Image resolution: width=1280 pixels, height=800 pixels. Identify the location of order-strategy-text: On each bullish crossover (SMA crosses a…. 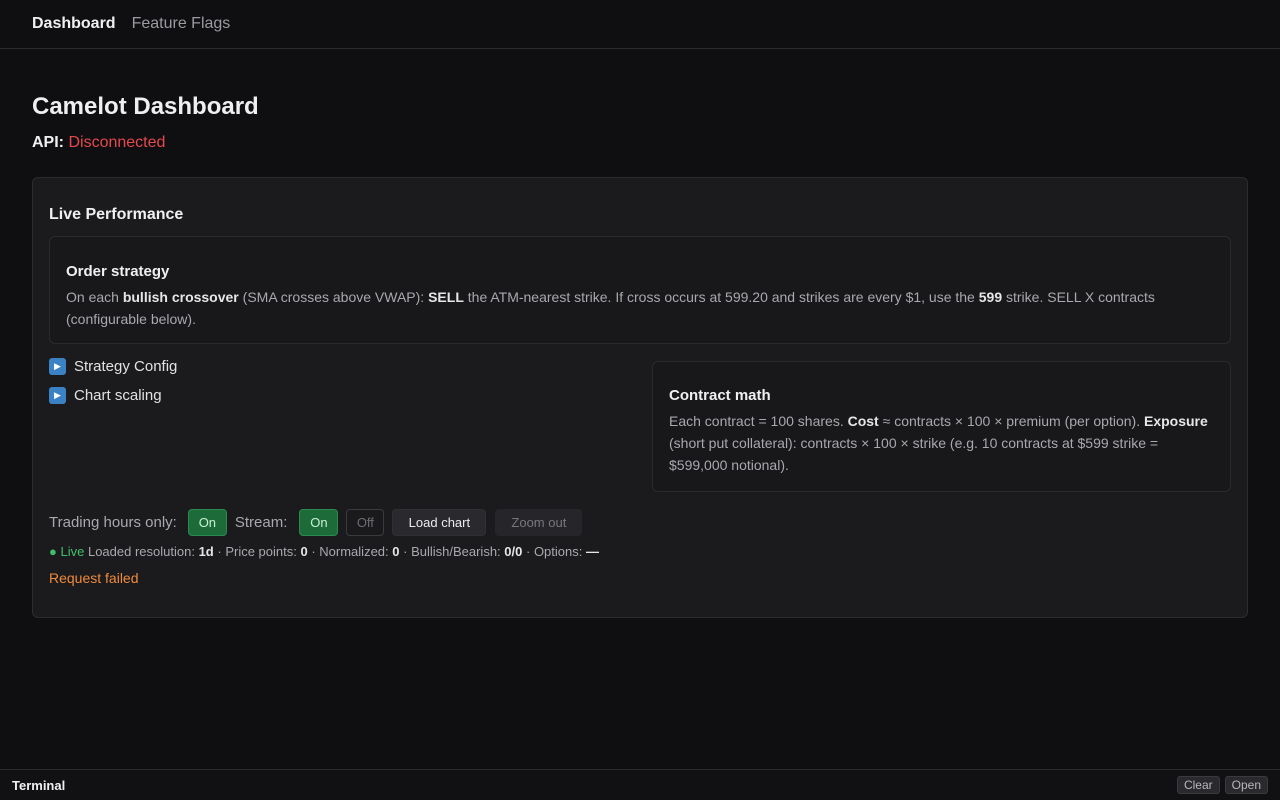
(610, 308).